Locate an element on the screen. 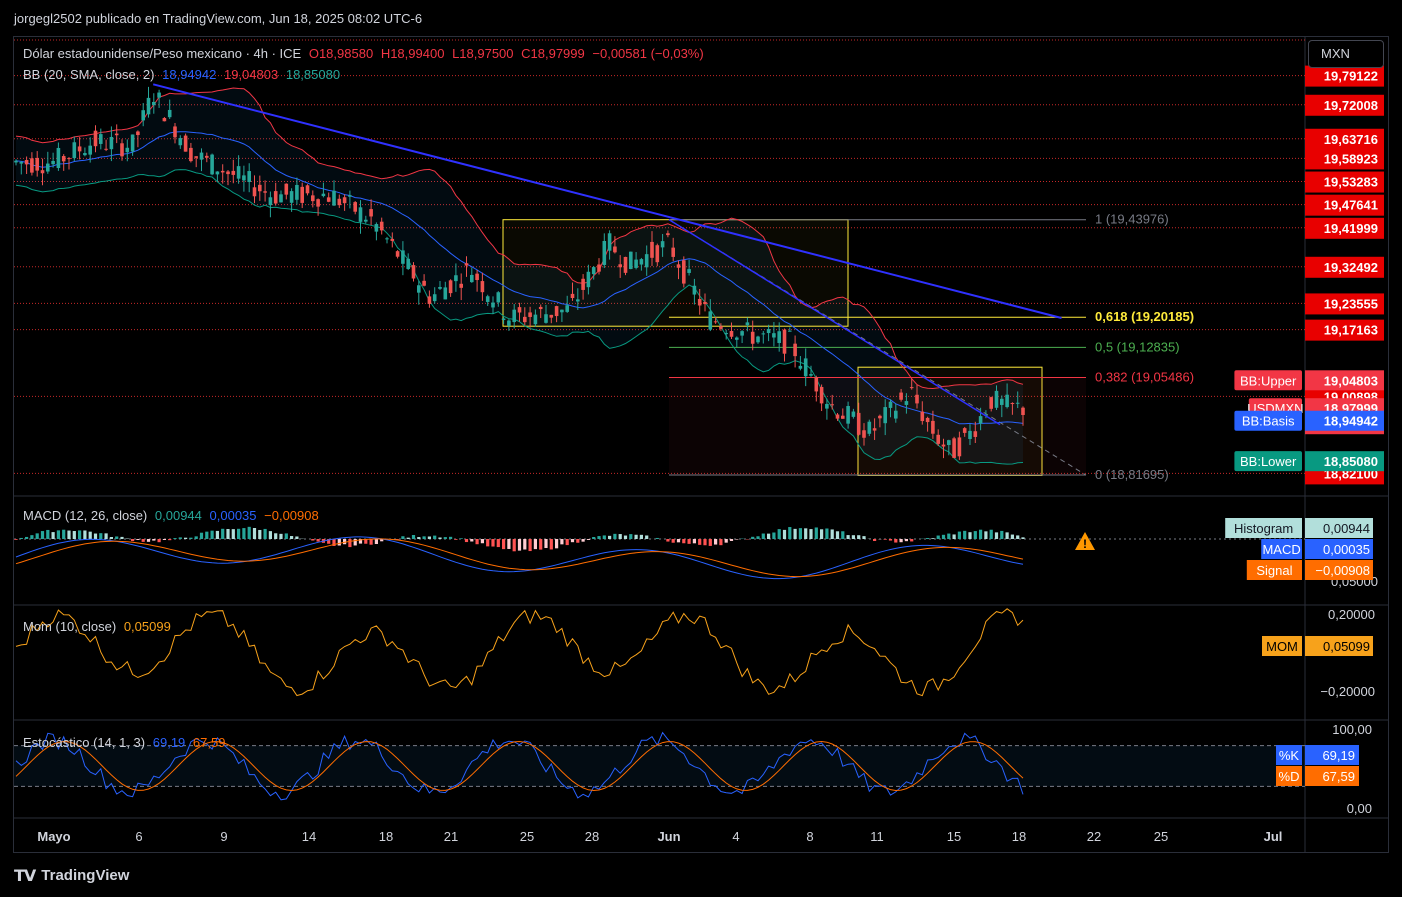 The height and width of the screenshot is (897, 1402). currency-selector: MXN is located at coordinates (1346, 54).